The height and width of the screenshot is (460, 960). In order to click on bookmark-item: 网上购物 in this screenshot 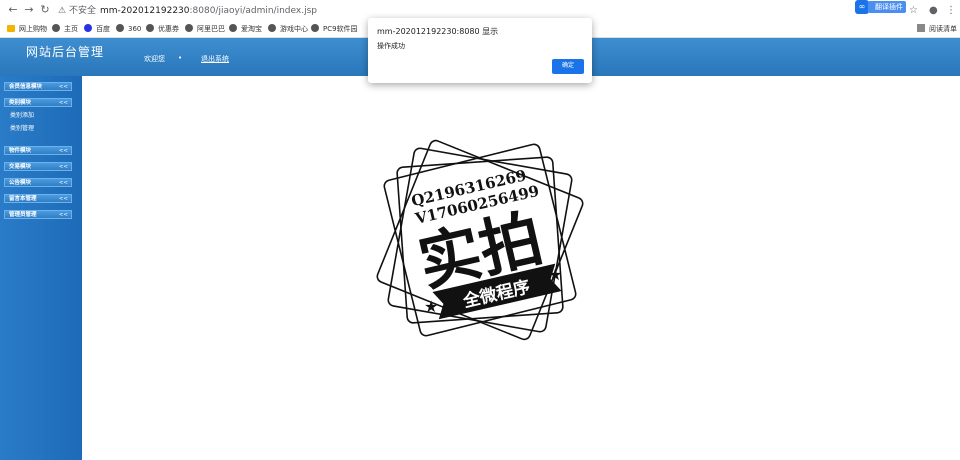, I will do `click(27, 29)`.